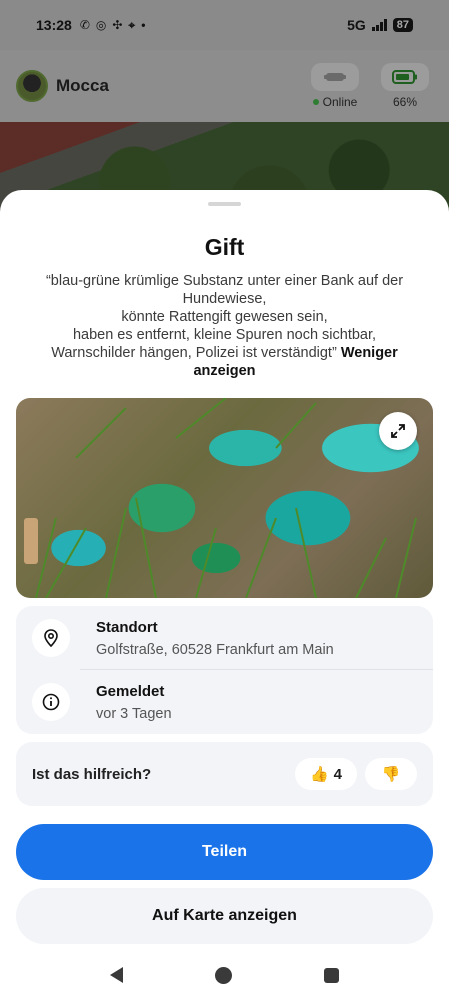 This screenshot has height=1000, width=449. I want to click on status-bar: 13:28 ✆ ◎ ✣ ⌖ • 5G 87, so click(224, 25).